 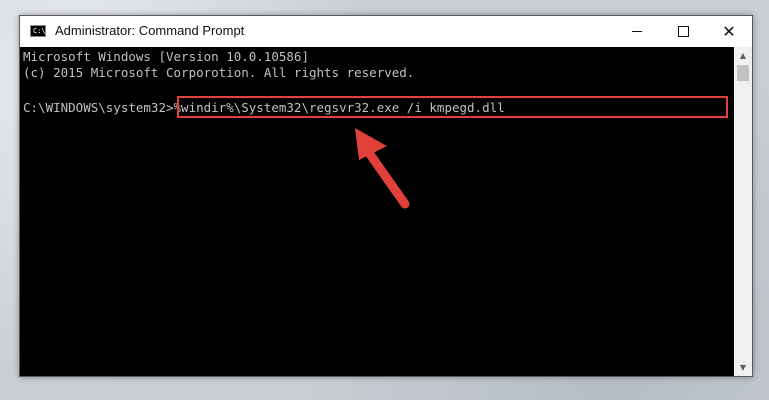 I want to click on close-icon: ✕, so click(x=729, y=31).